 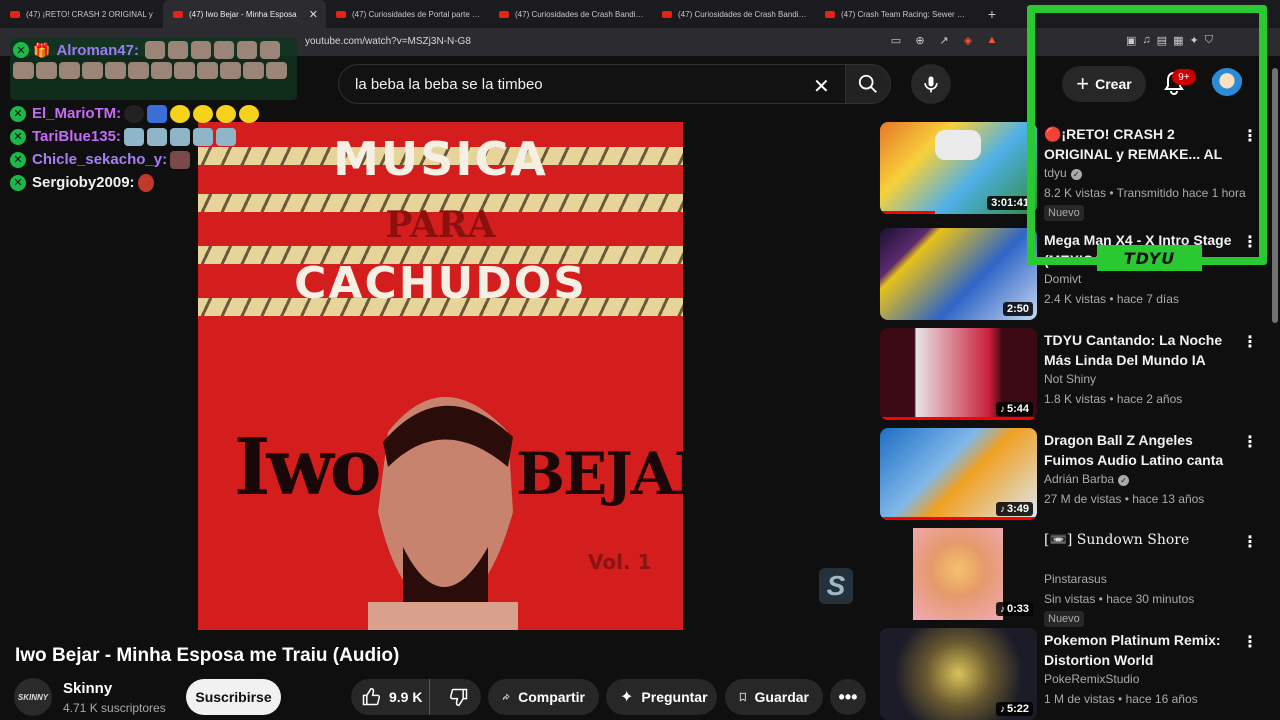 I want to click on video-thumbnail: 2:50, so click(x=958, y=274).